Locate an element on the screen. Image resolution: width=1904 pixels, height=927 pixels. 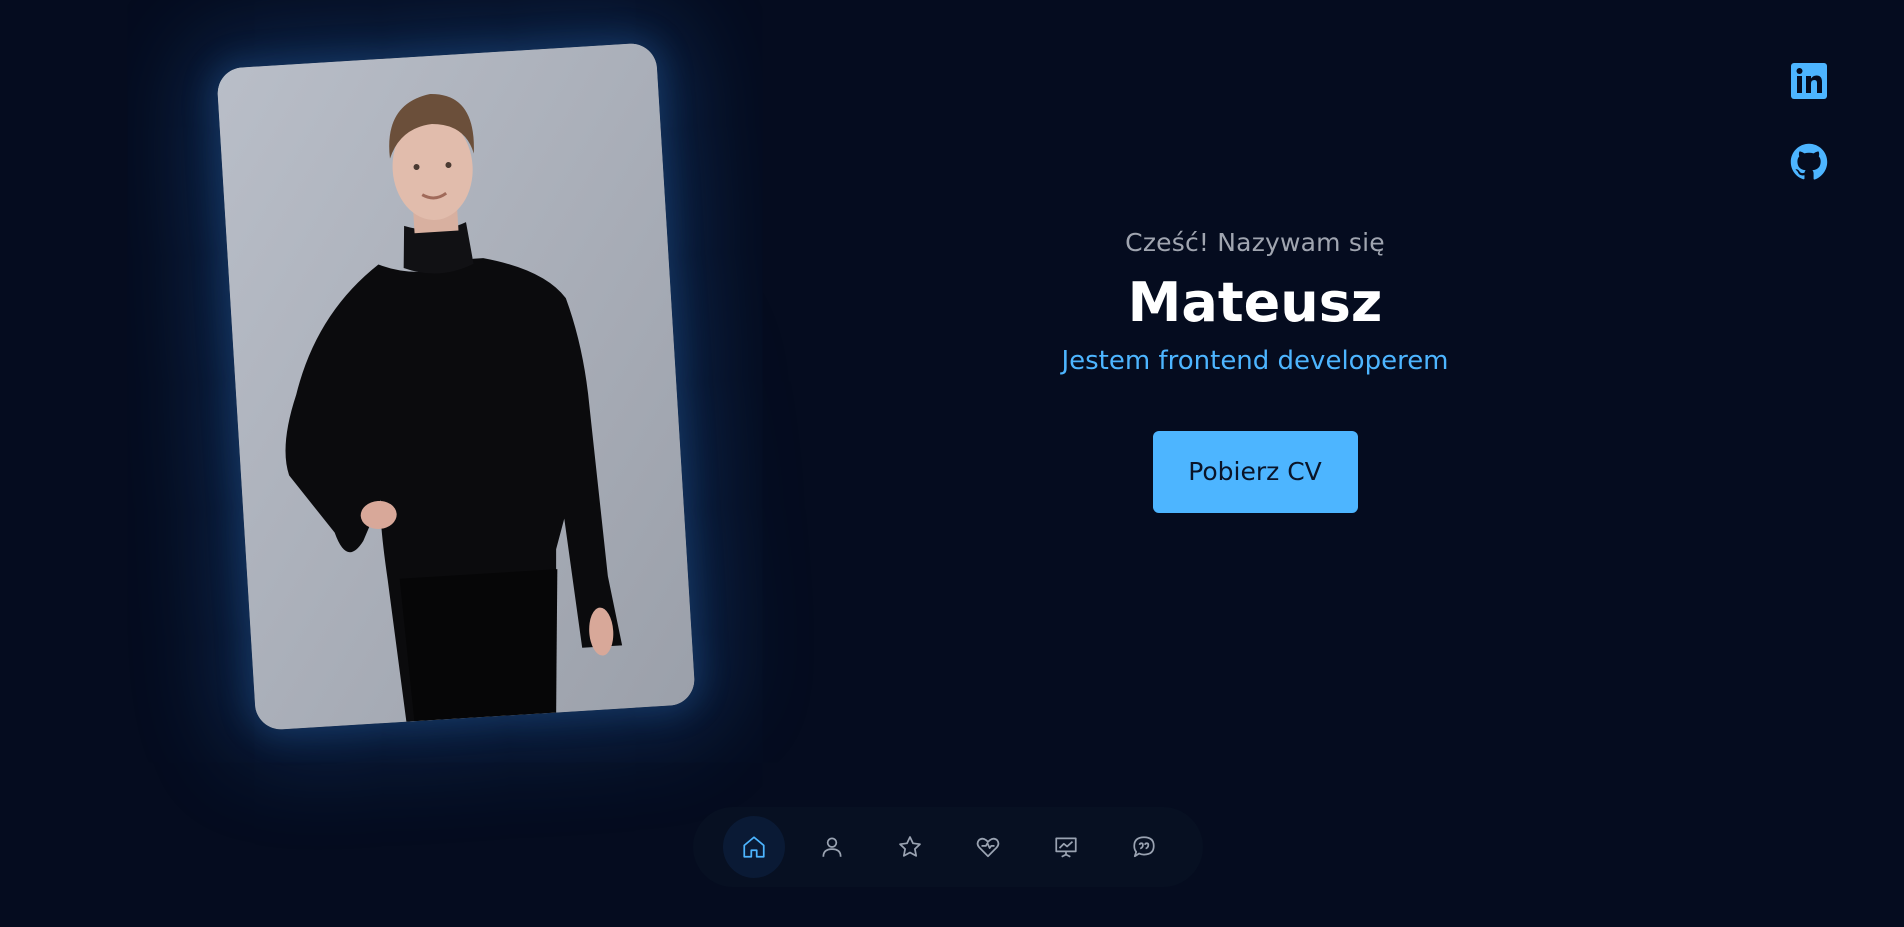
nav-skills is located at coordinates (910, 847).